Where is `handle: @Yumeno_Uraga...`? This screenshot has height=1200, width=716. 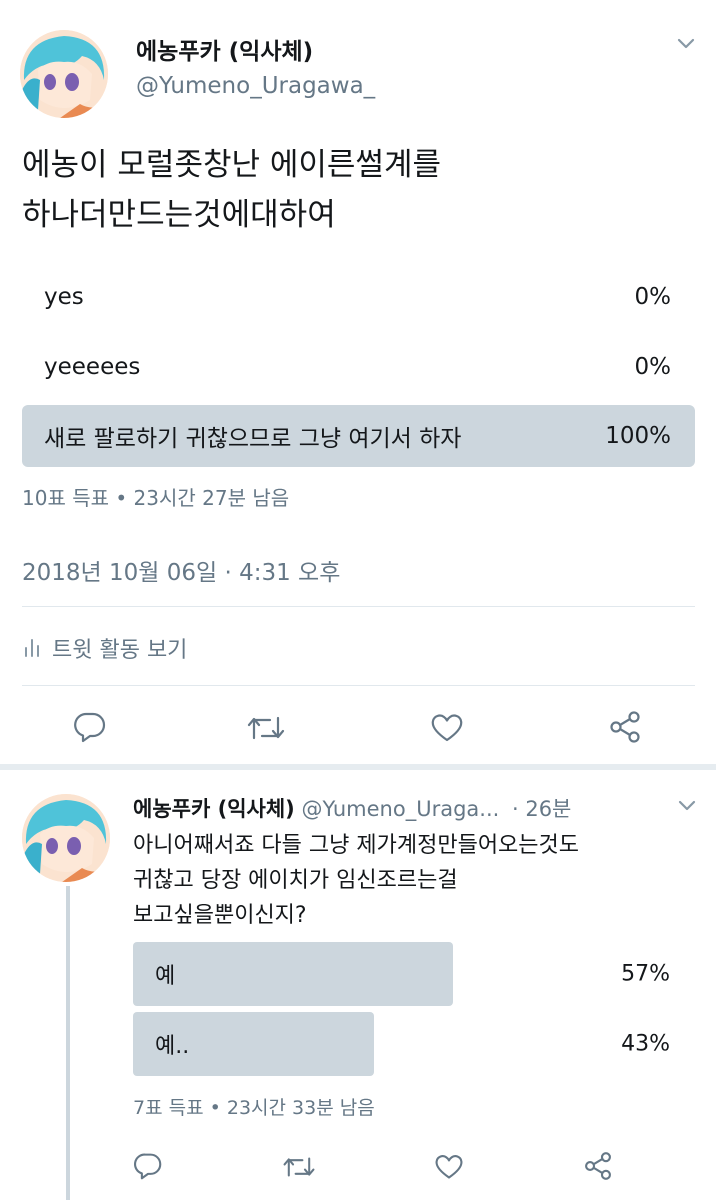 handle: @Yumeno_Uraga... is located at coordinates (400, 809).